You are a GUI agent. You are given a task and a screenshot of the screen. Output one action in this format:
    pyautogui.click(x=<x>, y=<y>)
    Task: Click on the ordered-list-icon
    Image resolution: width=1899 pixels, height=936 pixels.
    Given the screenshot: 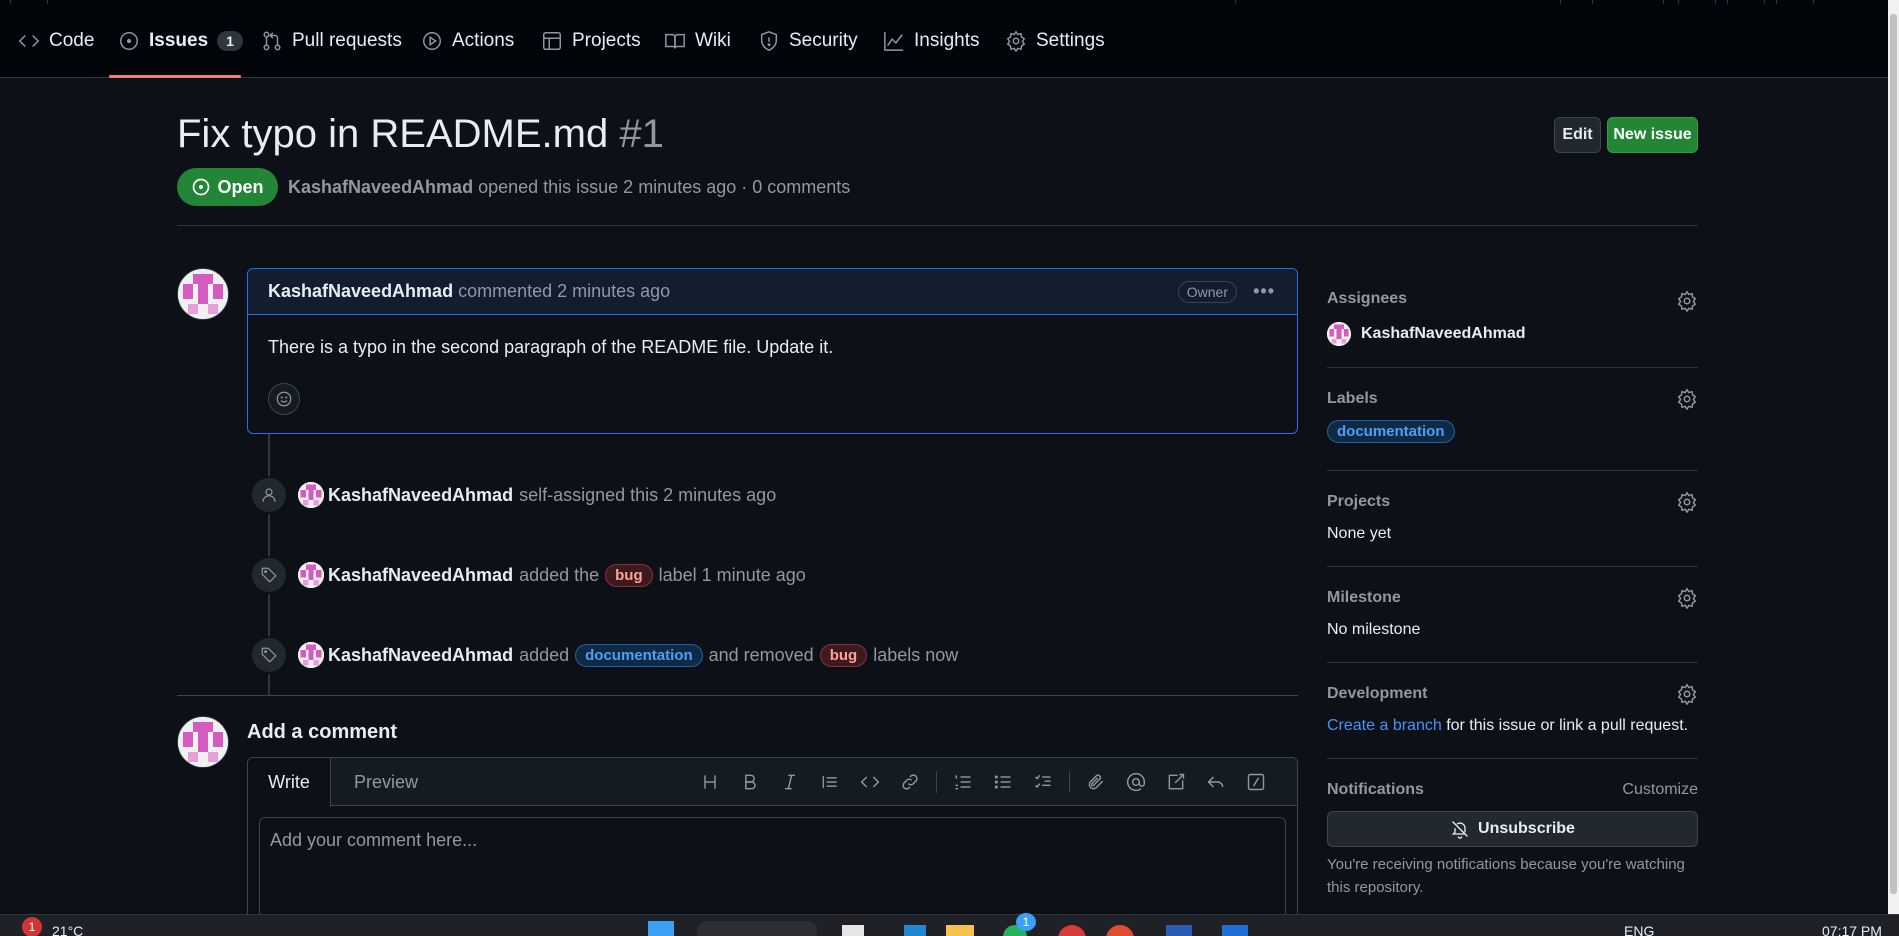 What is the action you would take?
    pyautogui.click(x=963, y=782)
    